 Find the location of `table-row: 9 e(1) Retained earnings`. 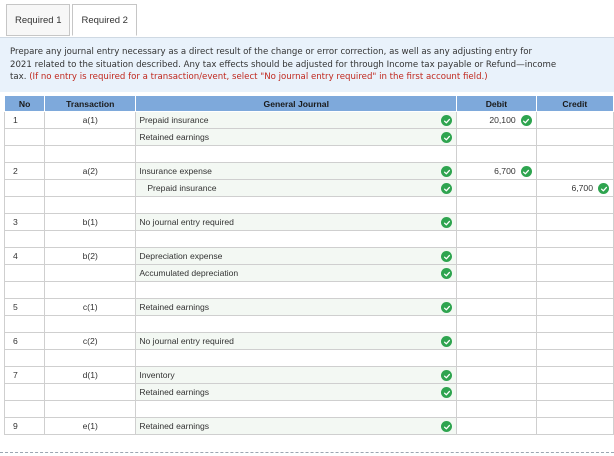

table-row: 9 e(1) Retained earnings is located at coordinates (308, 426).